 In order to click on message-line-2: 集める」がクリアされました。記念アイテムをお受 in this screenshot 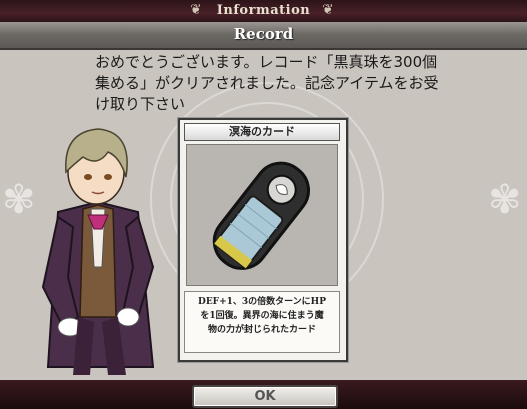, I will do `click(267, 83)`.